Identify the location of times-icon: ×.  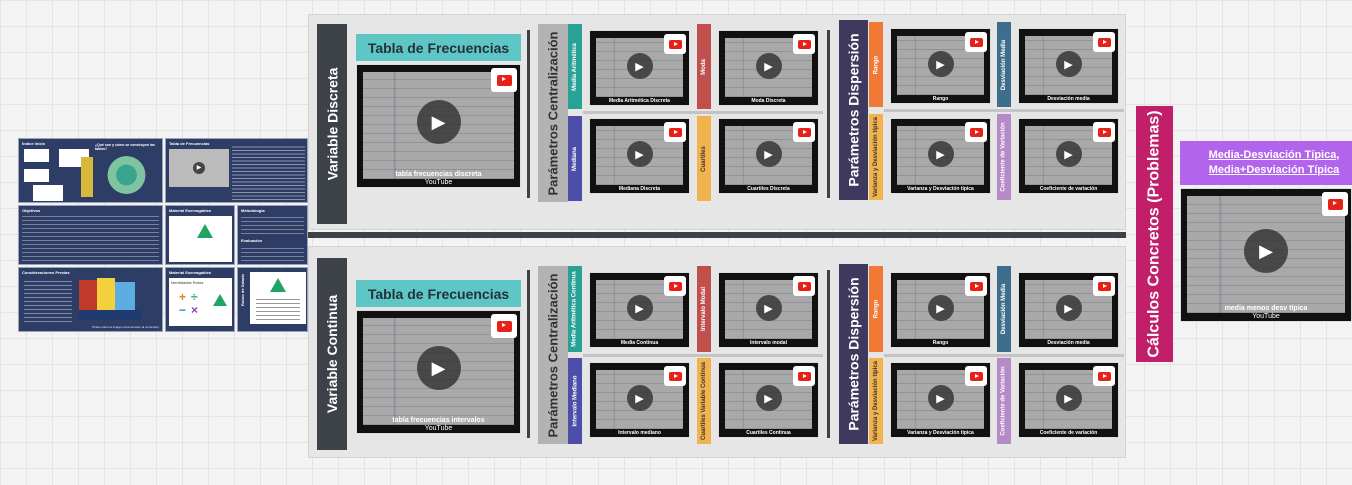
(195, 310).